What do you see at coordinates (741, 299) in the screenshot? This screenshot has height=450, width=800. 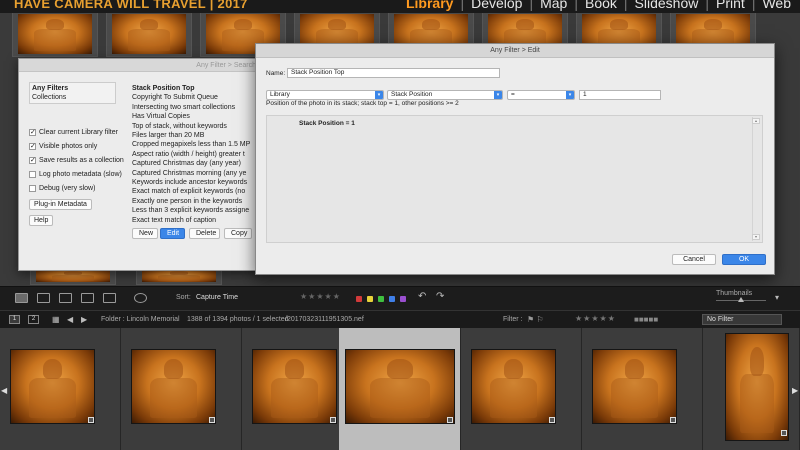 I see `slider-knob-icon` at bounding box center [741, 299].